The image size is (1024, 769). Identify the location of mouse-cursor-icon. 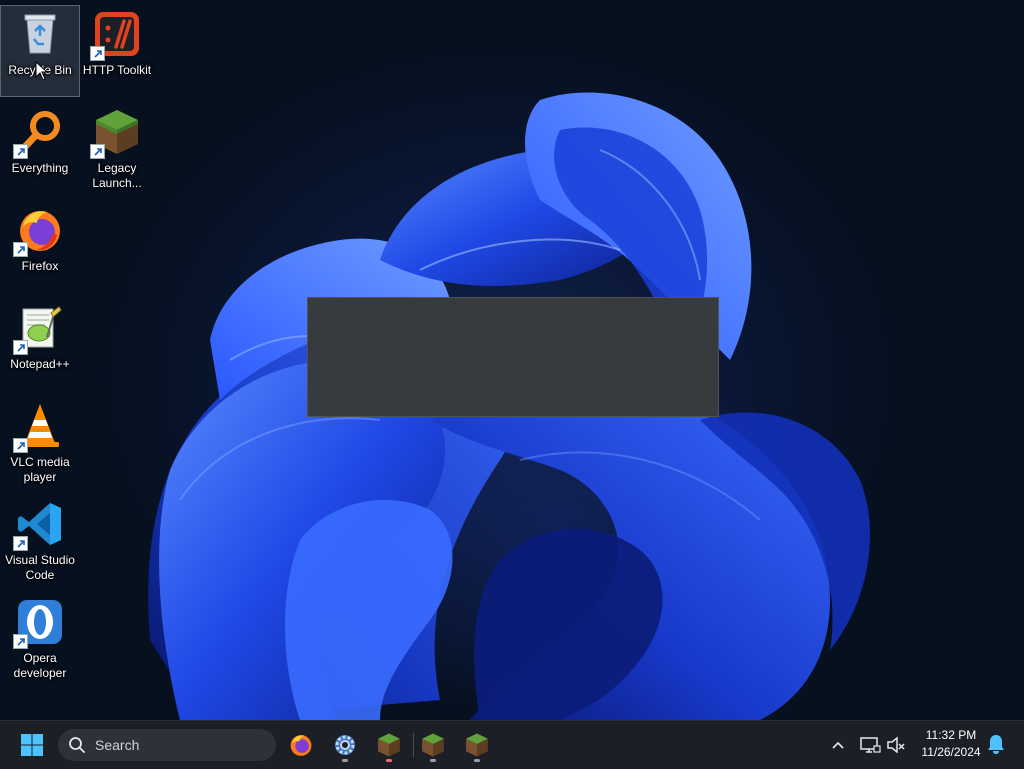
(42, 71).